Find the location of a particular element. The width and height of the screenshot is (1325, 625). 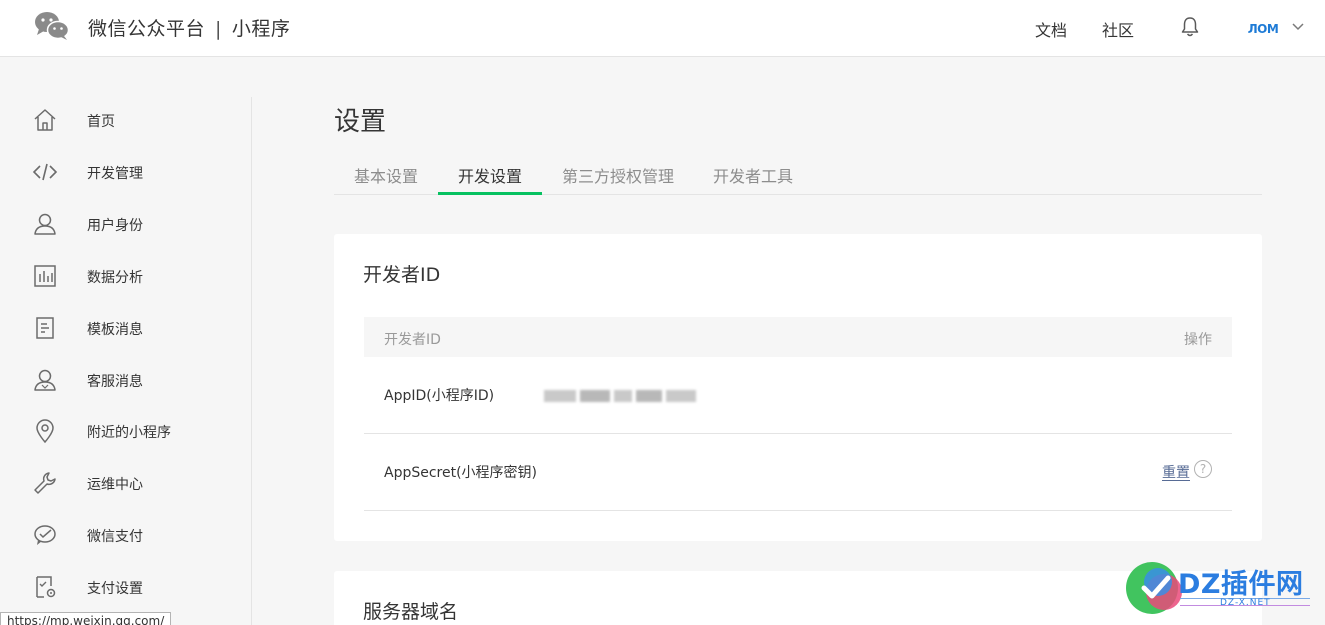

brand-platform: 微信公众平台 is located at coordinates (147, 29).